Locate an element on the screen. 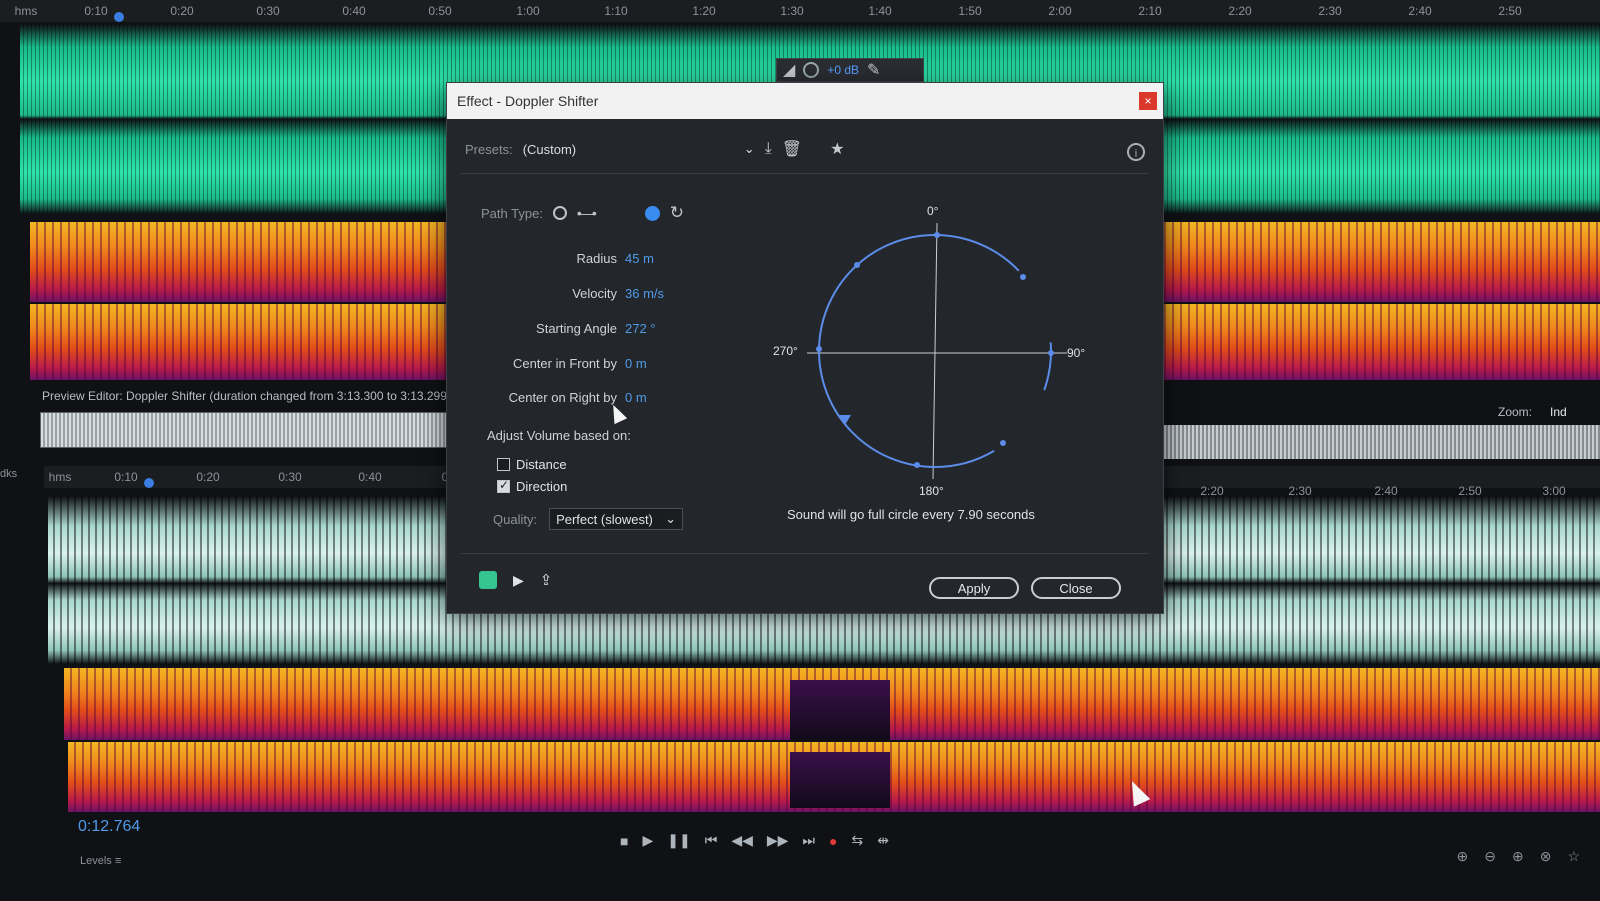 This screenshot has width=1600, height=901. rewind-icon: ◀◀ is located at coordinates (742, 840).